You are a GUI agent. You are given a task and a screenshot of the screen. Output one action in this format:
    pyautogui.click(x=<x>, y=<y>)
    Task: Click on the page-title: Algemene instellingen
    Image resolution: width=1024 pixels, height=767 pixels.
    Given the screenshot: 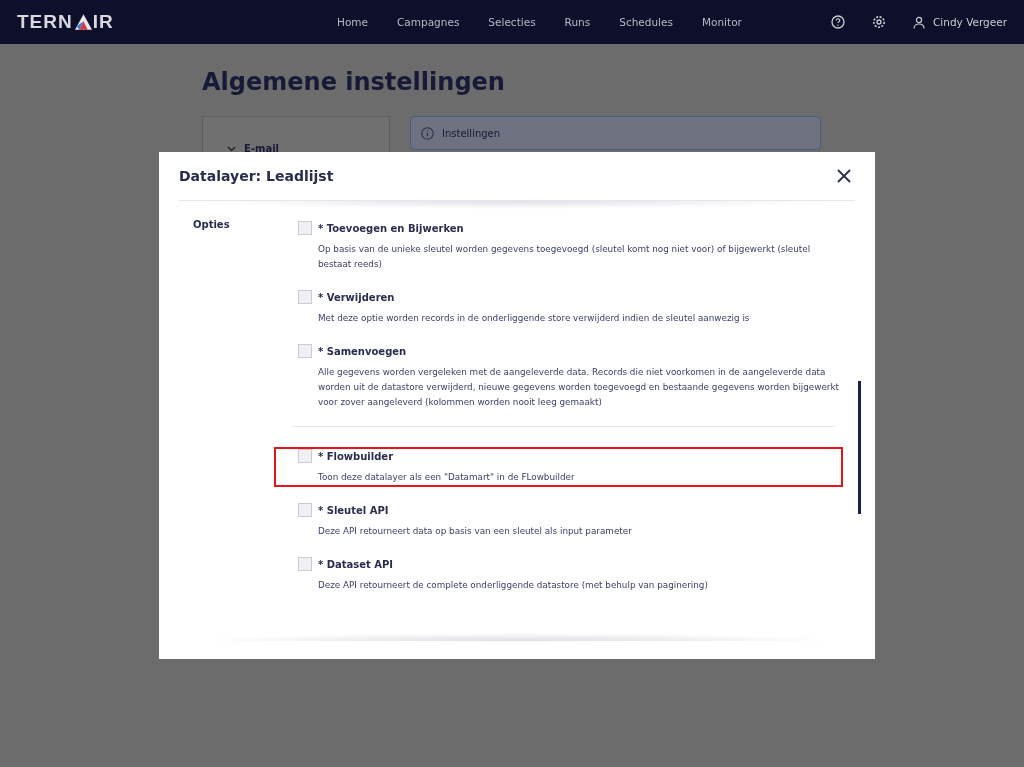 What is the action you would take?
    pyautogui.click(x=354, y=82)
    